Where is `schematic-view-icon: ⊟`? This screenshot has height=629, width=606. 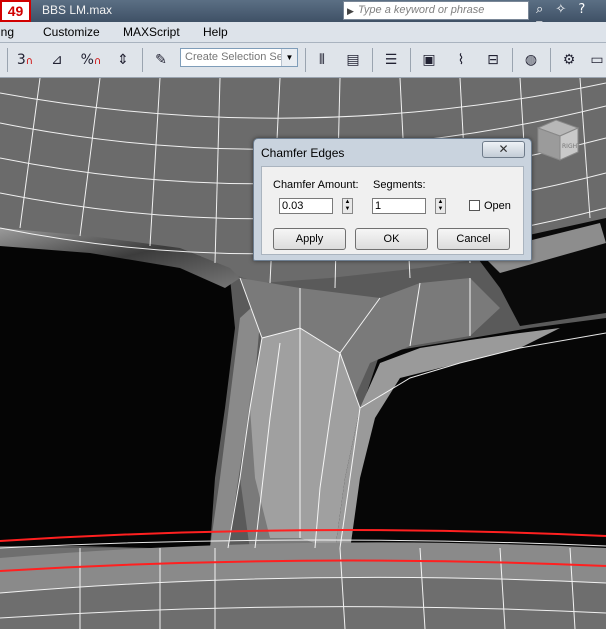 schematic-view-icon: ⊟ is located at coordinates (493, 60).